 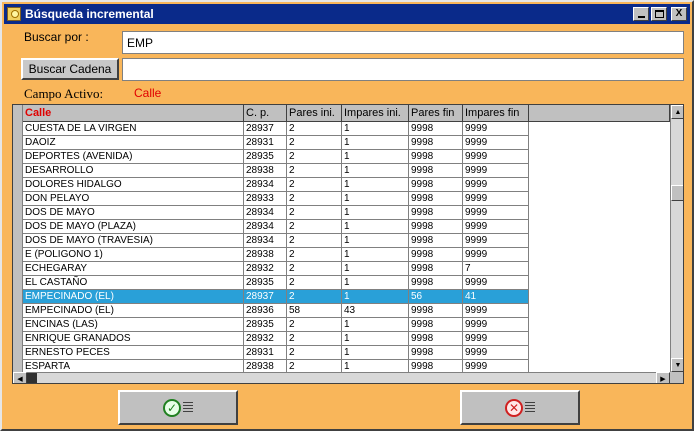 I want to click on ok-button: ✓, so click(x=178, y=407).